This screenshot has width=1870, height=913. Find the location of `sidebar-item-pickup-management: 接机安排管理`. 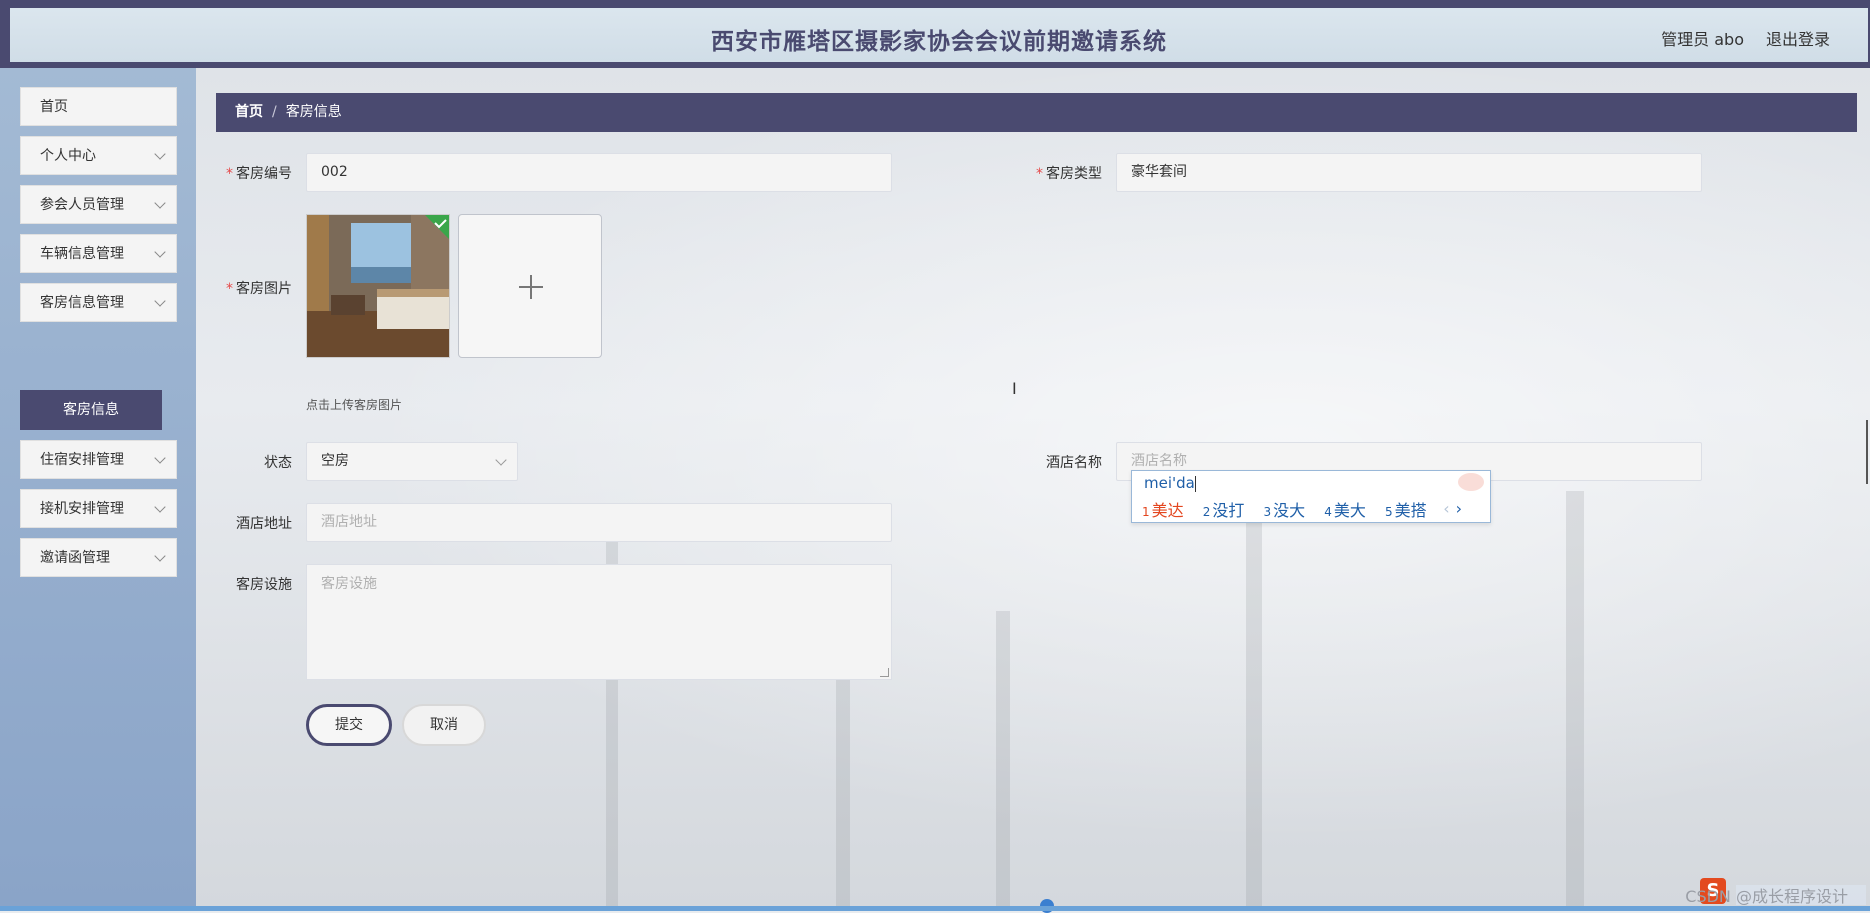

sidebar-item-pickup-management: 接机安排管理 is located at coordinates (98, 508).